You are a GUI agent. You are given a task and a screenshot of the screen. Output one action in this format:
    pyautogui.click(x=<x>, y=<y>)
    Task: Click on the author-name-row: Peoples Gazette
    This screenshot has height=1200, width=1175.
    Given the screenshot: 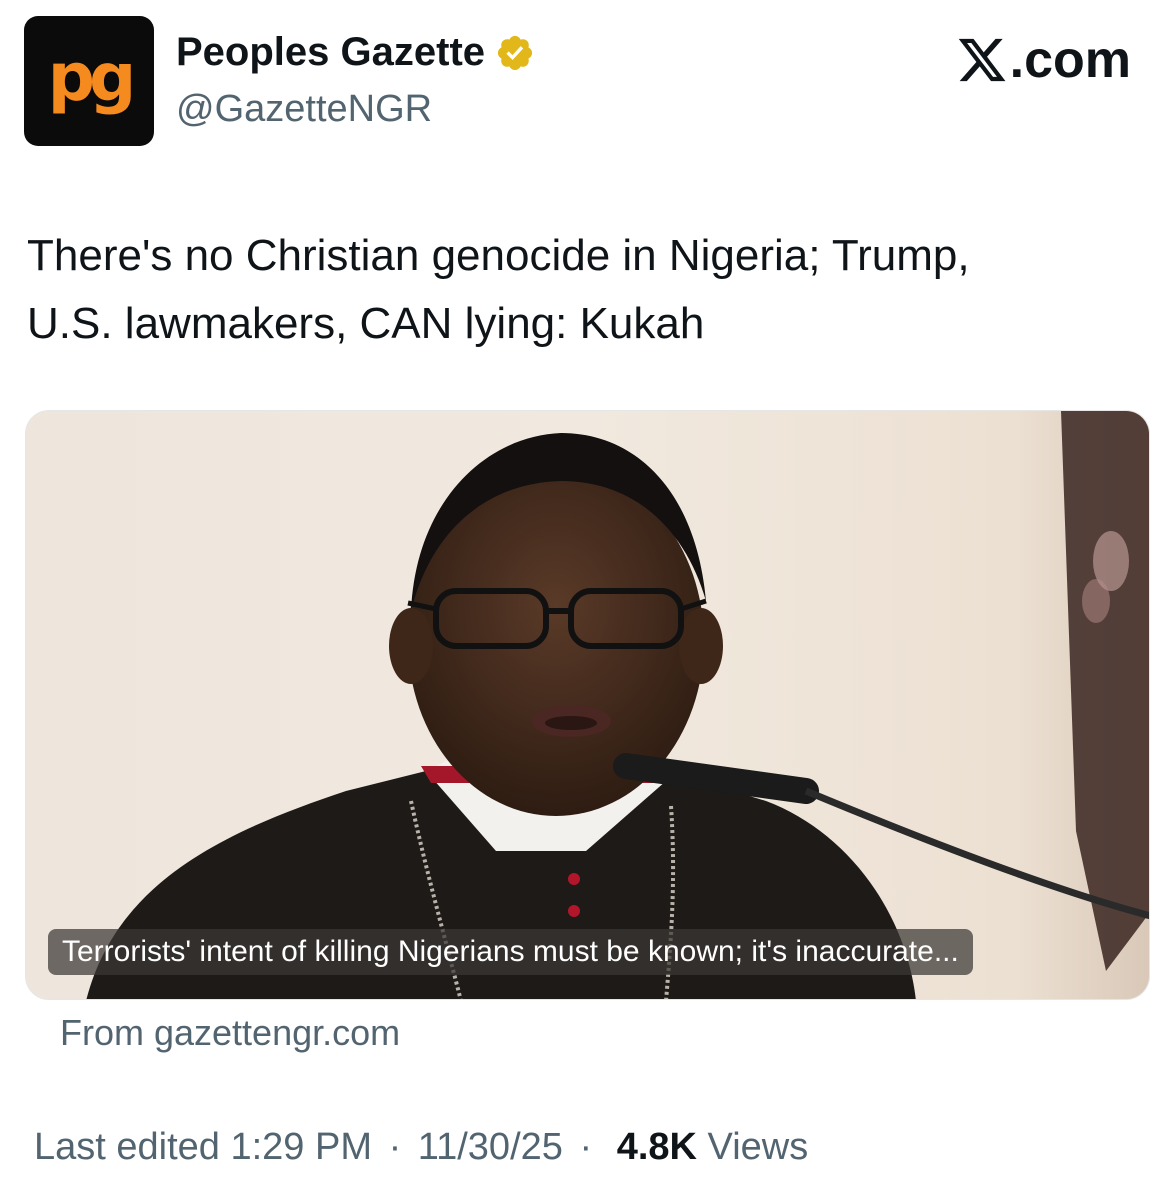 What is the action you would take?
    pyautogui.click(x=355, y=52)
    